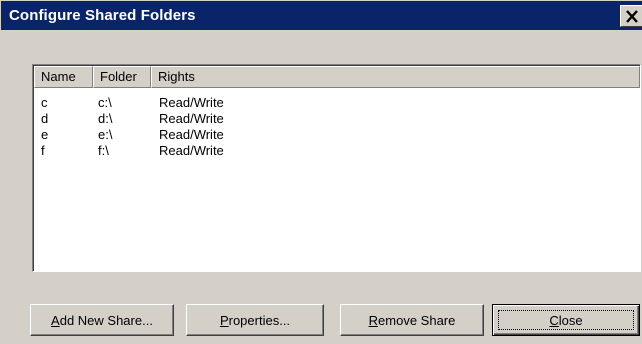  What do you see at coordinates (63, 77) in the screenshot?
I see `column-header-name: Name` at bounding box center [63, 77].